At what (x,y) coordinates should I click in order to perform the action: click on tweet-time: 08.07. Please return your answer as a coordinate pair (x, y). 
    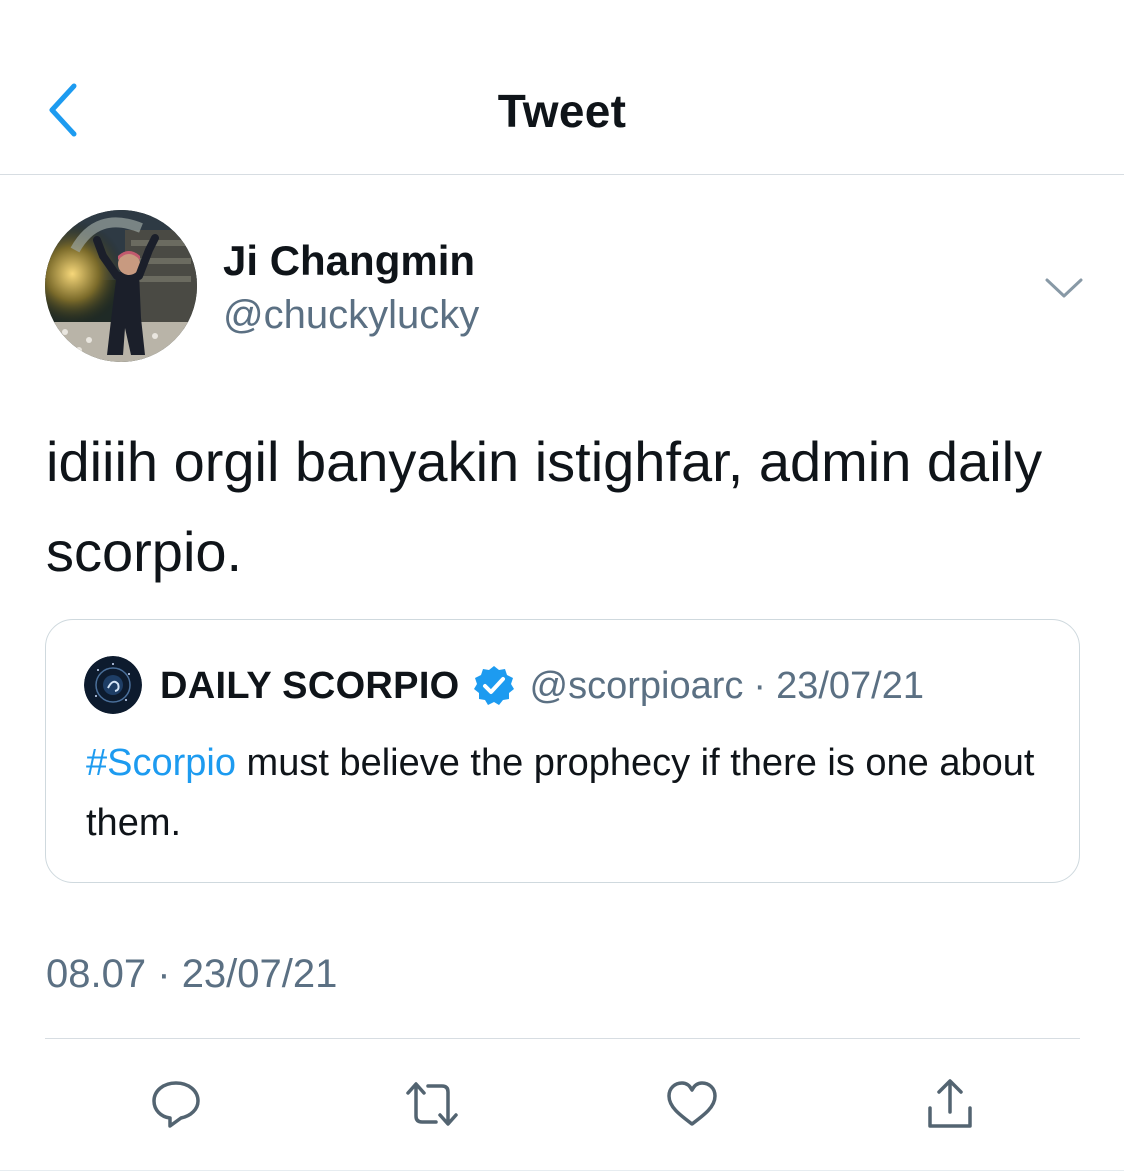
    Looking at the image, I should click on (96, 974).